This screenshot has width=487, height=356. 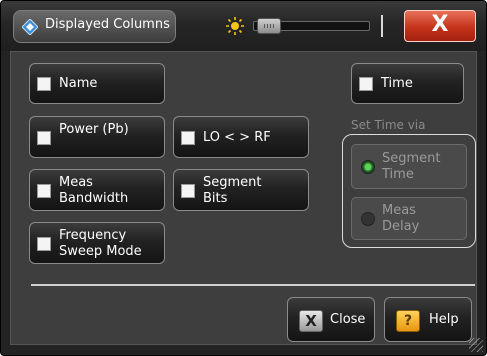 I want to click on close-button: X Close, so click(x=331, y=319).